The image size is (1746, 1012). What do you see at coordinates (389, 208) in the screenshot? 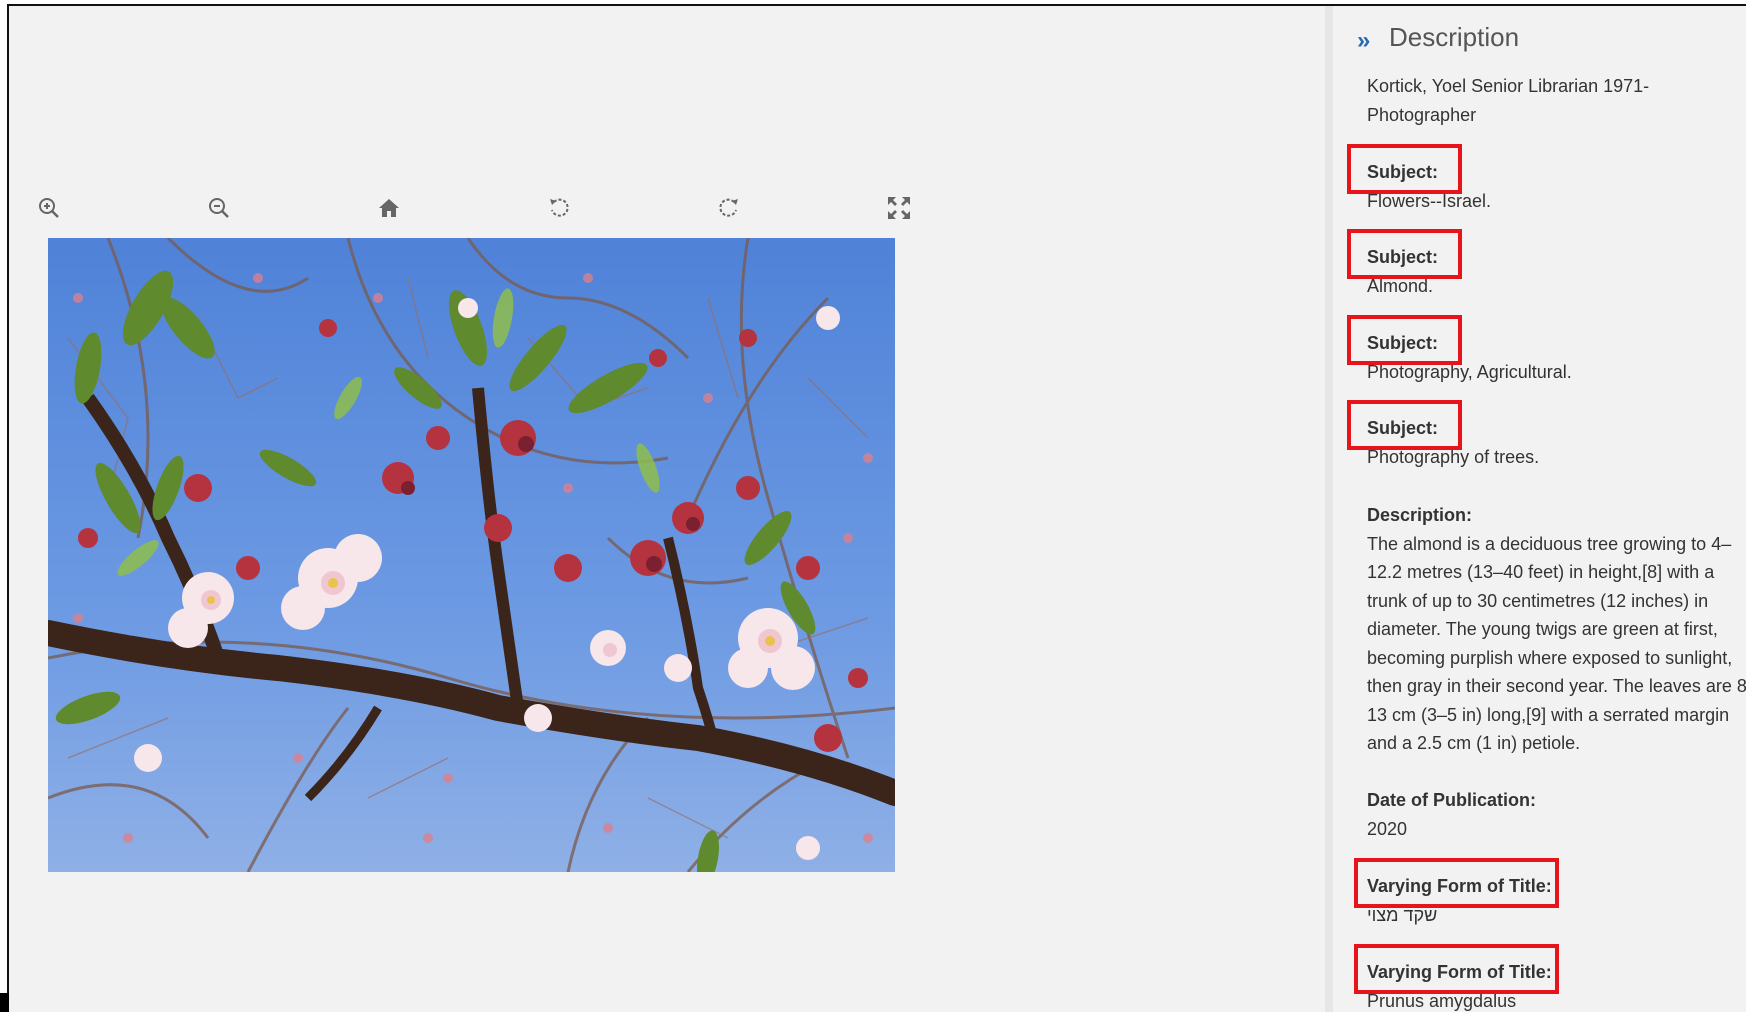
I see `home-icon` at bounding box center [389, 208].